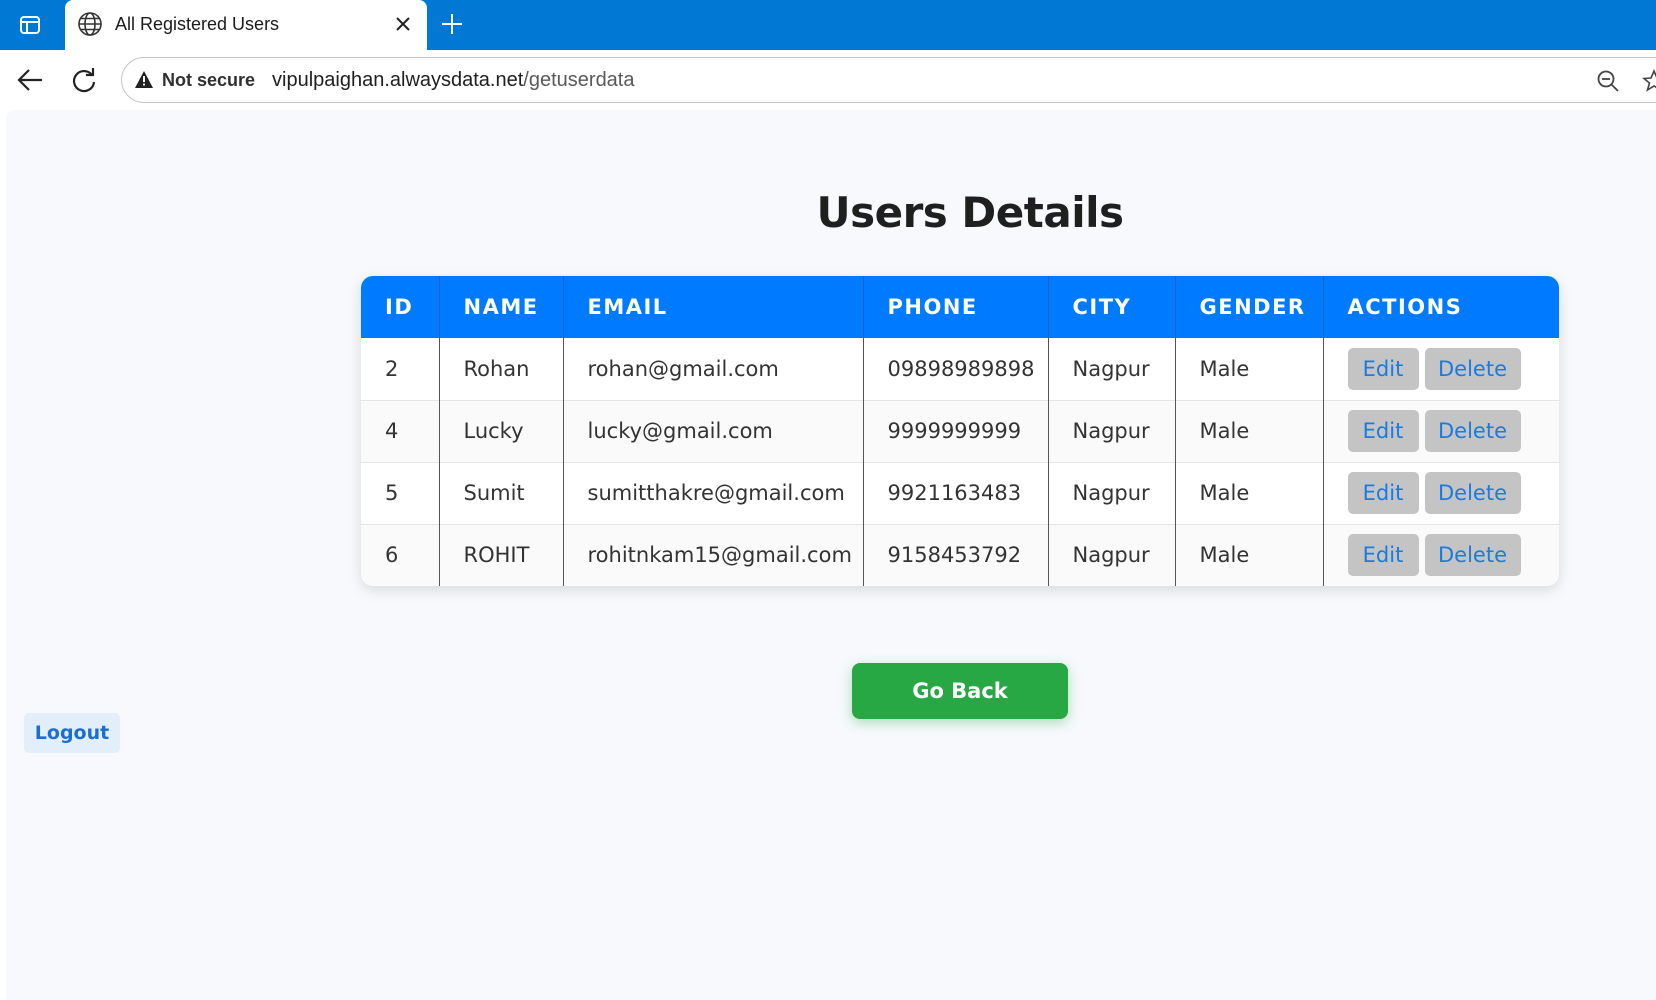 This screenshot has height=1000, width=1656. What do you see at coordinates (579, 80) in the screenshot?
I see `url-path: /getuserdata` at bounding box center [579, 80].